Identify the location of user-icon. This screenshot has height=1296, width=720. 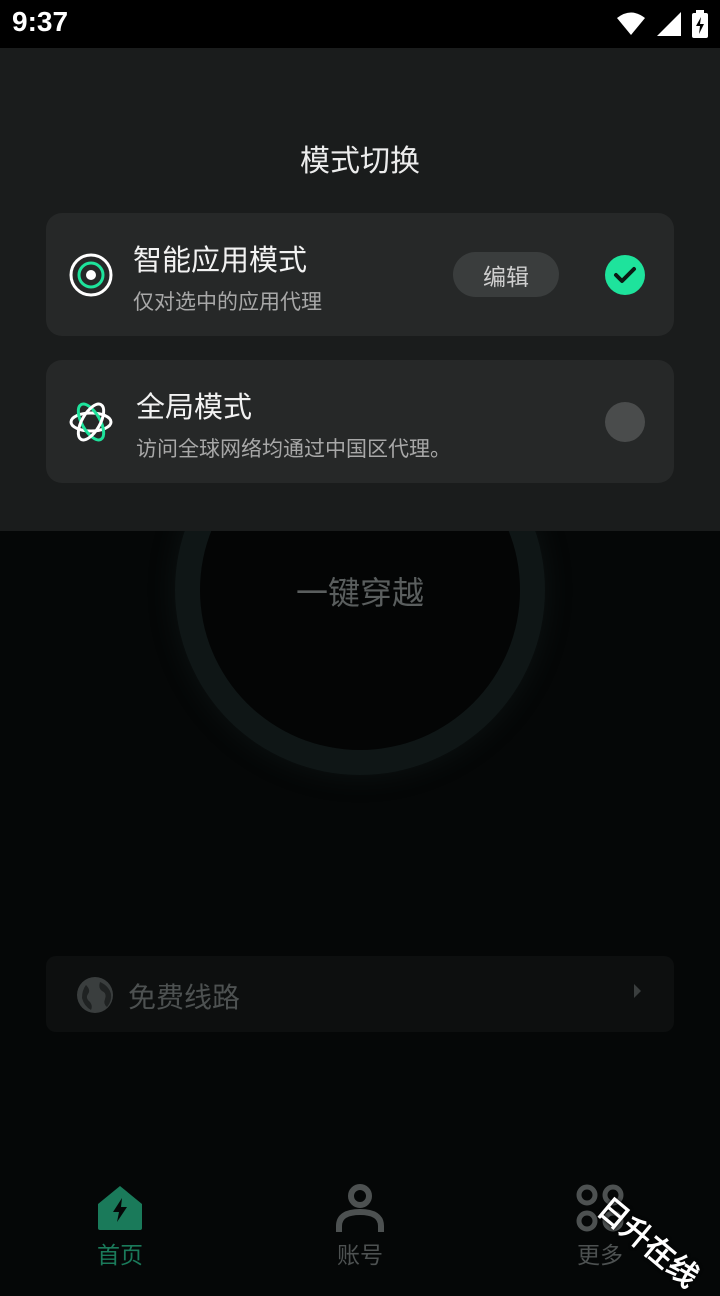
(360, 1208).